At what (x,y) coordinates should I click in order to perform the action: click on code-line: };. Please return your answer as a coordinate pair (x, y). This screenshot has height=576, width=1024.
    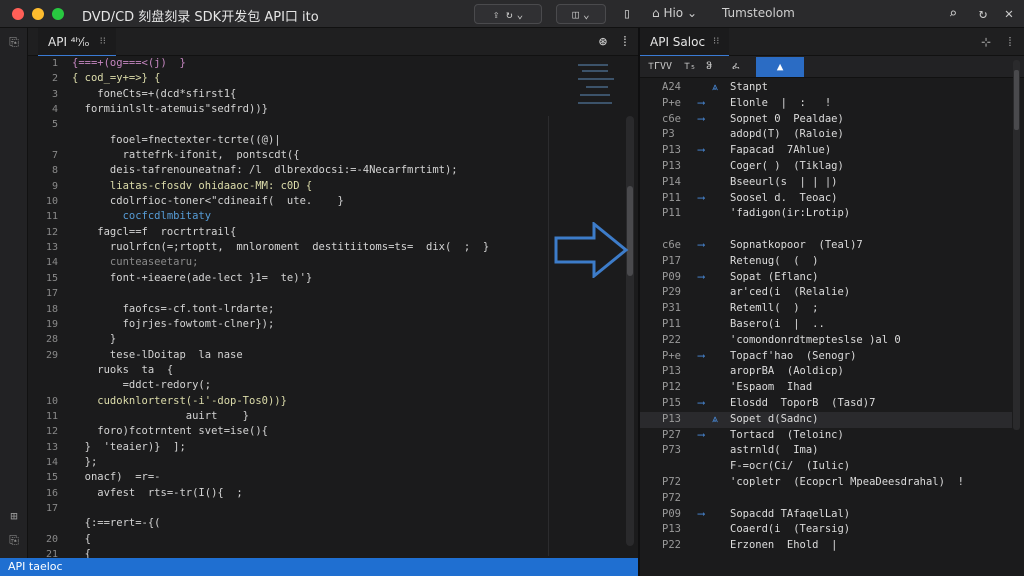
    Looking at the image, I should click on (312, 462).